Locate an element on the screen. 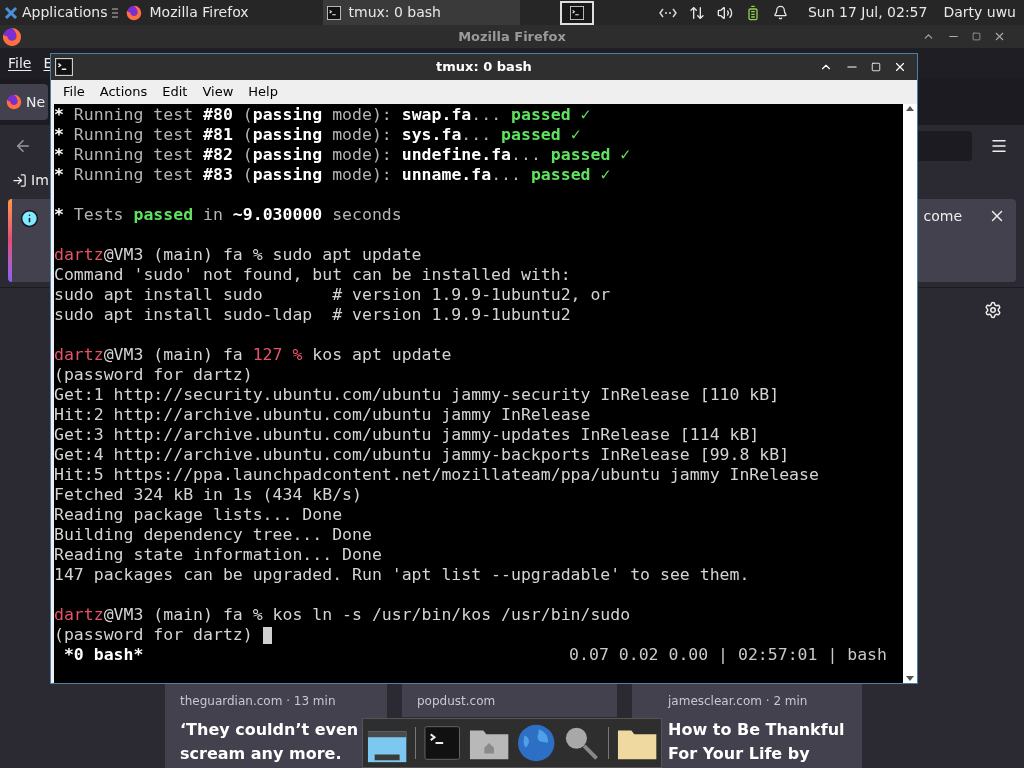 The image size is (1024, 768). tmux-window-tab: *0 bash* is located at coordinates (99, 655).